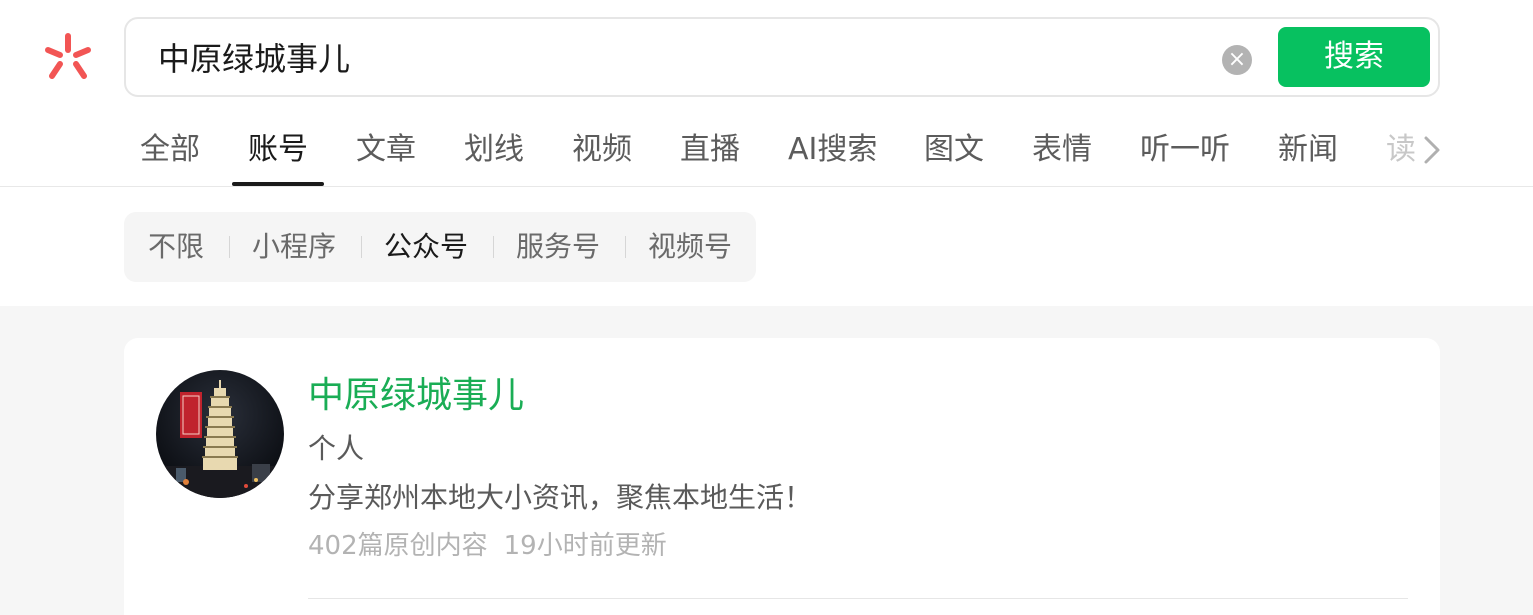 The width and height of the screenshot is (1533, 615). Describe the element at coordinates (558, 247) in the screenshot. I see `filter-service-account: 服务号` at that location.